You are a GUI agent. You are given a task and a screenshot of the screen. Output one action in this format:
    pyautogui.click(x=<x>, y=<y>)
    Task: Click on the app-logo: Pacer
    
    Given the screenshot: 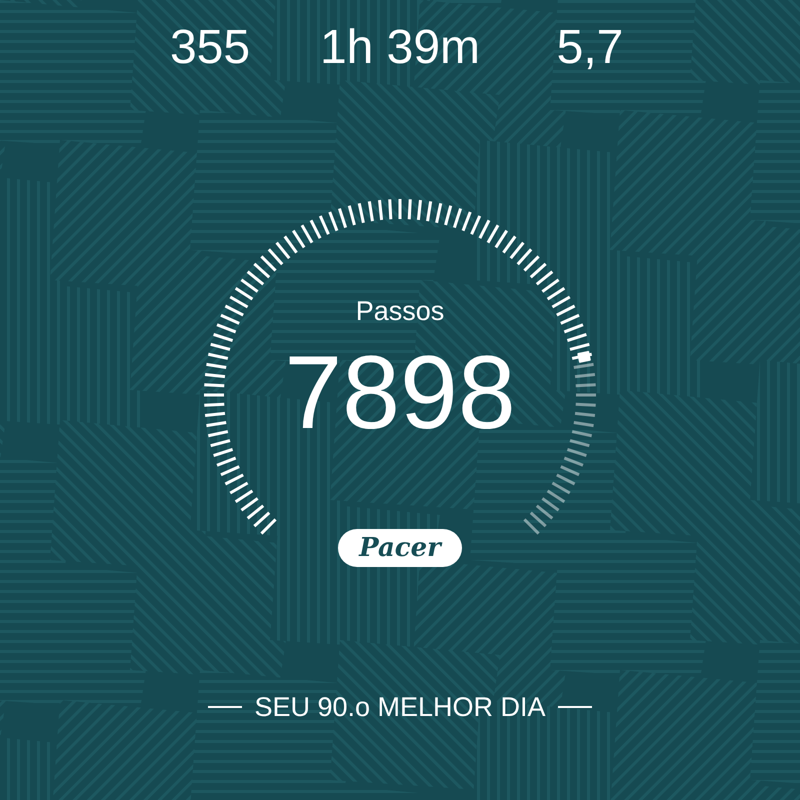 What is the action you would take?
    pyautogui.click(x=400, y=548)
    